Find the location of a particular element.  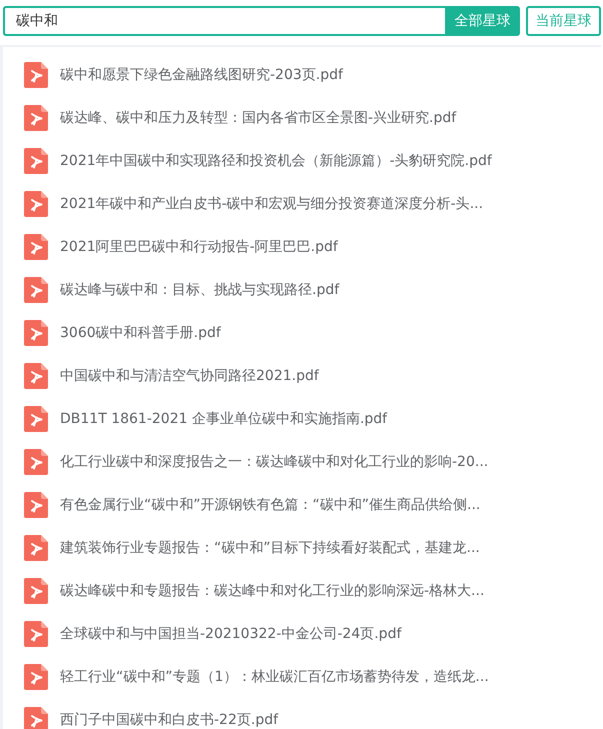

file-name-link: 3060碳中和科普手册.pdf is located at coordinates (140, 333).